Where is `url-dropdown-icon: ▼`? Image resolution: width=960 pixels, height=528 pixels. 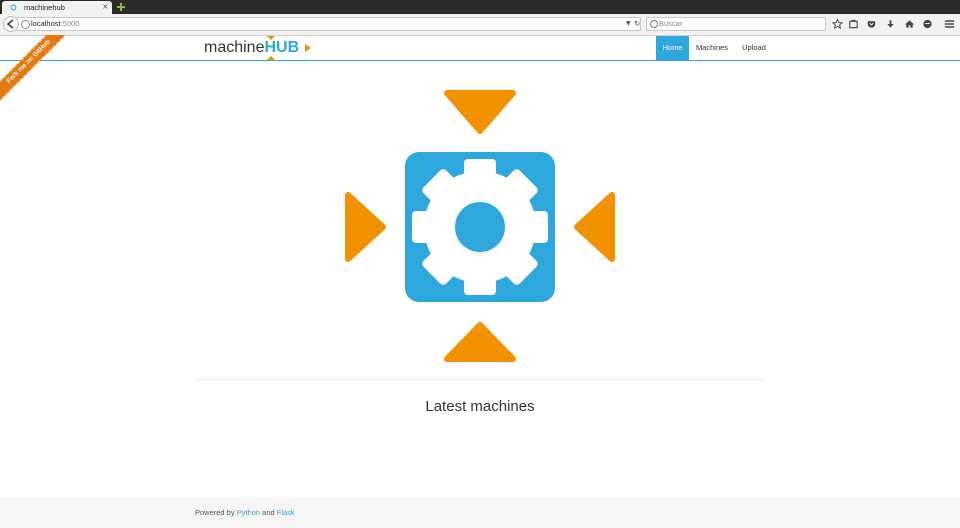 url-dropdown-icon: ▼ is located at coordinates (628, 24).